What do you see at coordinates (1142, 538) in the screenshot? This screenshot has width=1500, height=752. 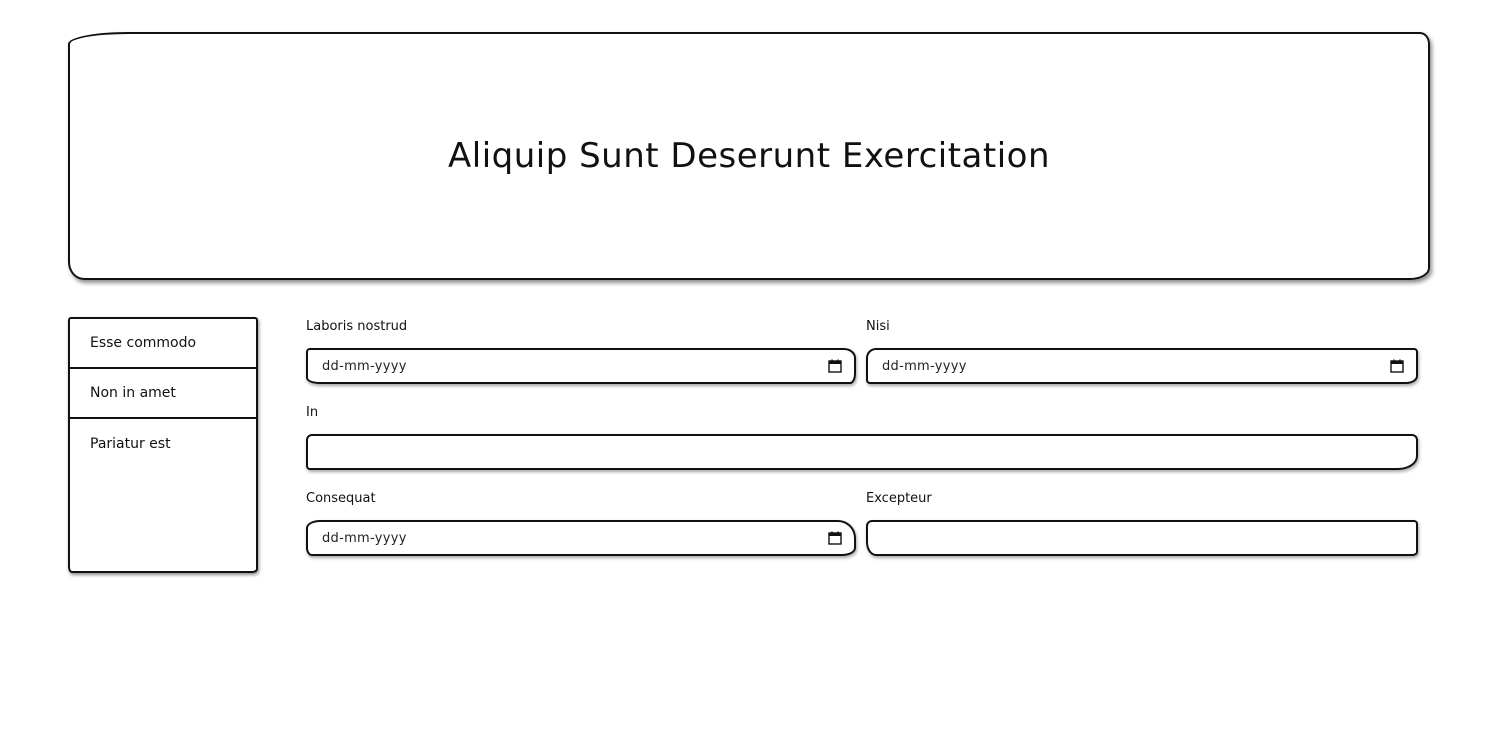 I see `excepteur-text-input` at bounding box center [1142, 538].